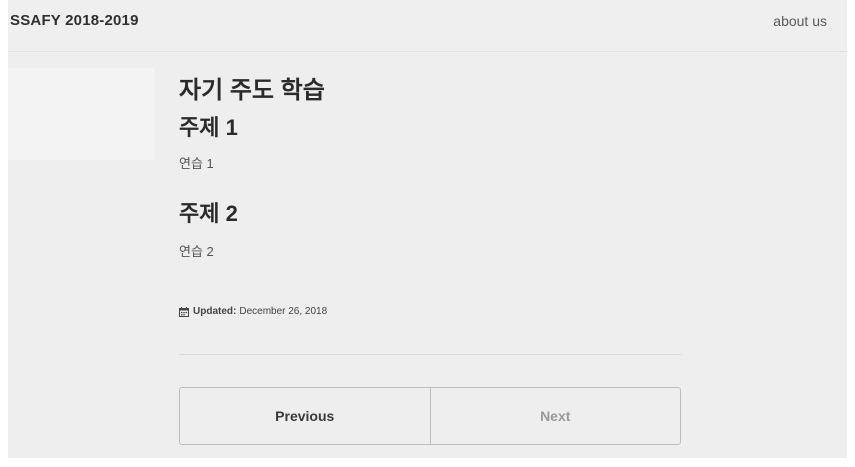 The image size is (855, 467). What do you see at coordinates (208, 213) in the screenshot?
I see `section-heading-2: 주제 2` at bounding box center [208, 213].